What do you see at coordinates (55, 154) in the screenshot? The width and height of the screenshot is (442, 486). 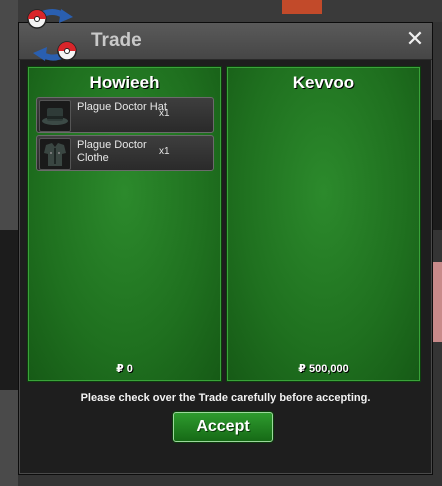 I see `clothes-icon` at bounding box center [55, 154].